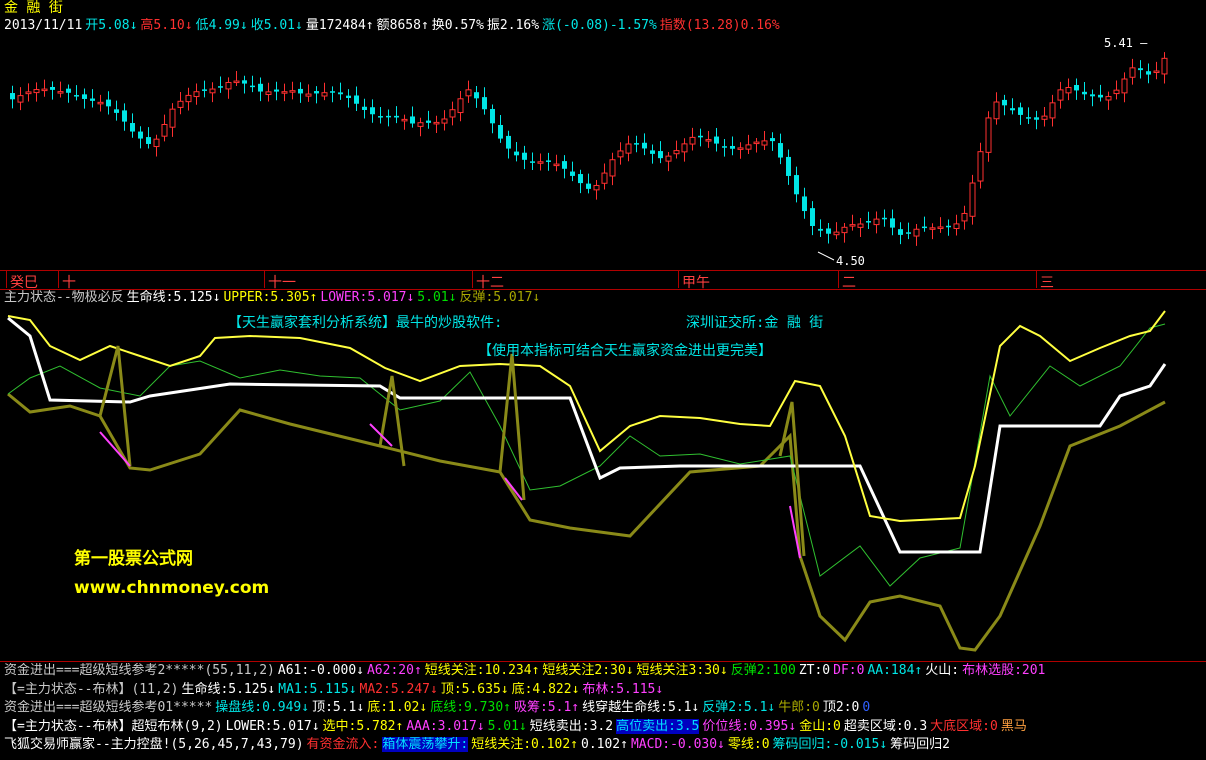 The width and height of the screenshot is (1206, 760). I want to click on lower-band-segment, so click(115, 449).